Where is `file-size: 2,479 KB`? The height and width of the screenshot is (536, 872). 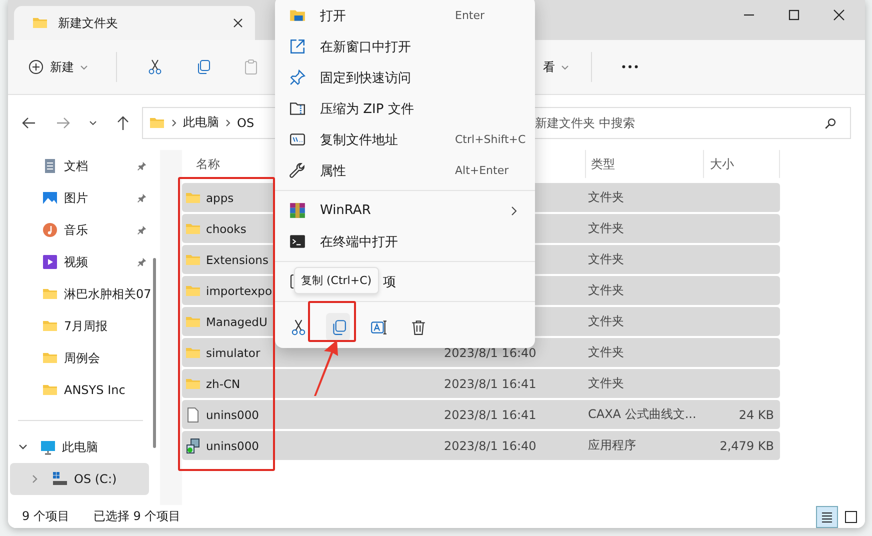 file-size: 2,479 KB is located at coordinates (747, 445).